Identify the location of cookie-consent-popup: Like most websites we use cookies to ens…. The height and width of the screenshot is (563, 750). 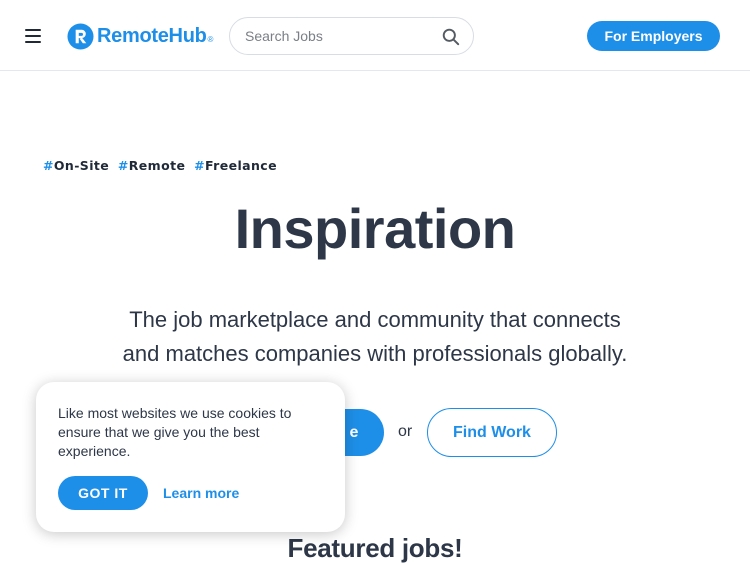
(190, 457).